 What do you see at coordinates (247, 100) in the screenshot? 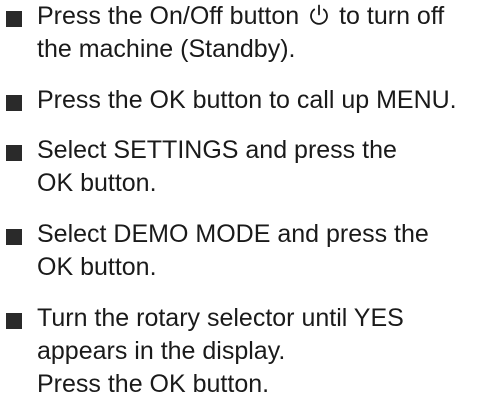
I see `instruction-line: Press the OK button to call up MENU.` at bounding box center [247, 100].